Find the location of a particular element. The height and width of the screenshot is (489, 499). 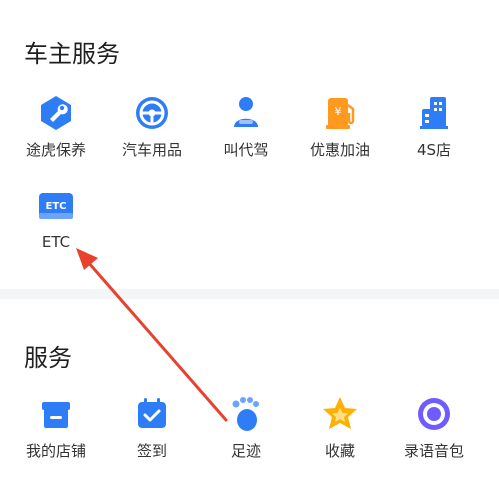

service-item-record-voice: 录语音包 is located at coordinates (434, 434).